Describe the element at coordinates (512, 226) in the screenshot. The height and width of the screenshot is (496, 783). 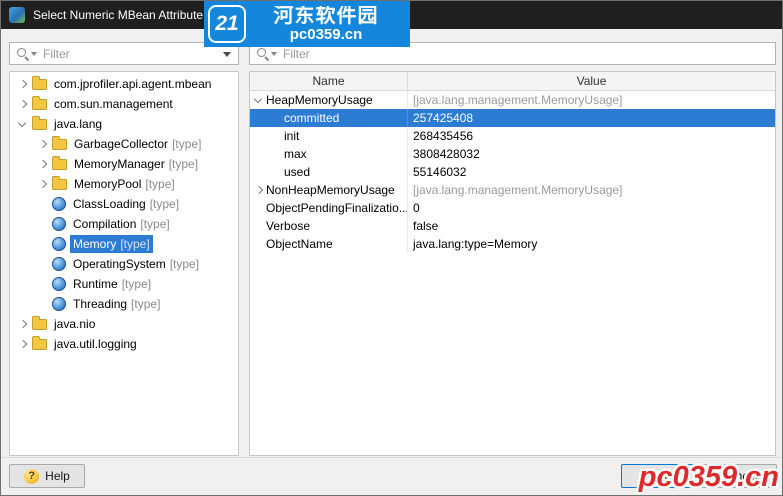
I see `table-row: Verbose false` at that location.